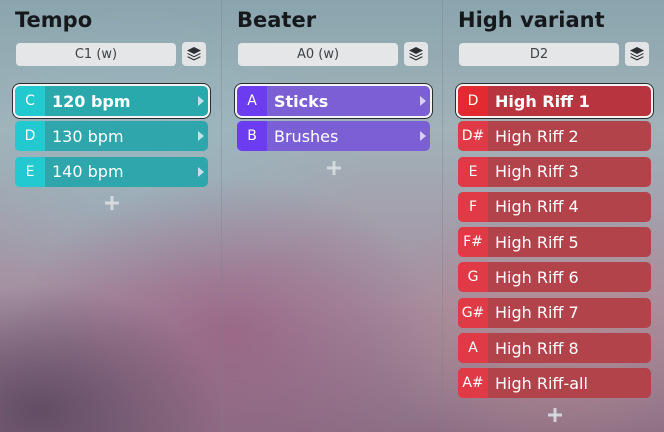  What do you see at coordinates (539, 54) in the screenshot?
I see `high-variant-selector: D2` at bounding box center [539, 54].